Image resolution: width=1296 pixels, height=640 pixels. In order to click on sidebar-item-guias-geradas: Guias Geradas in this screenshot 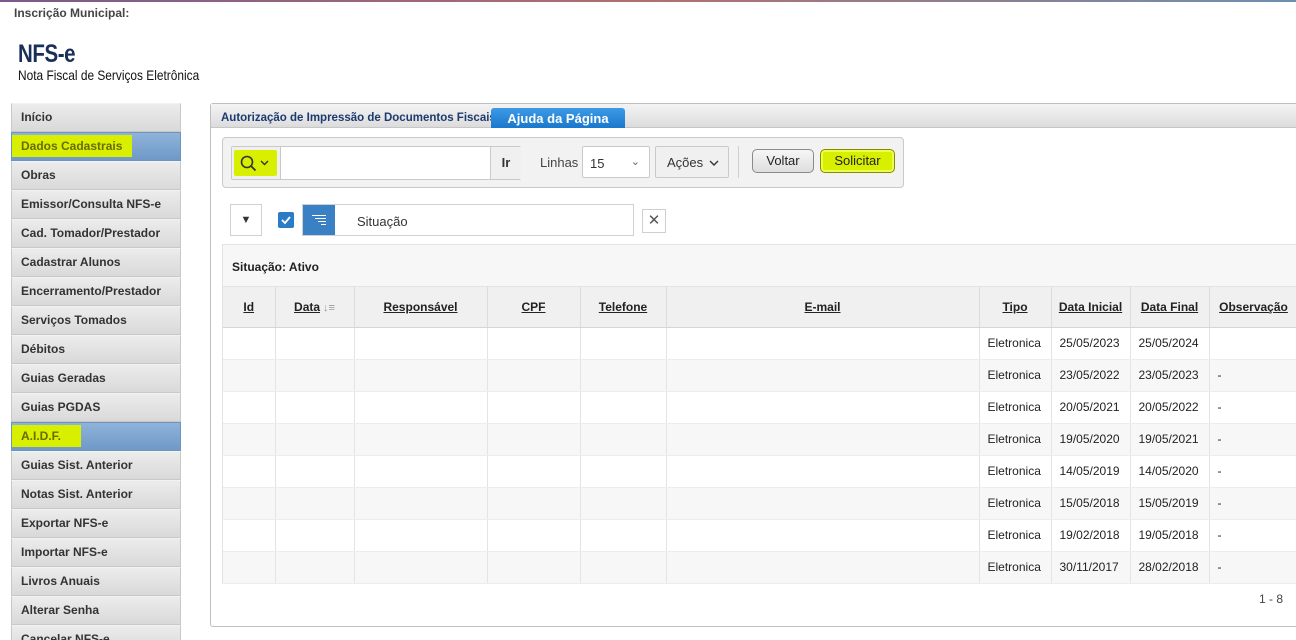, I will do `click(96, 378)`.